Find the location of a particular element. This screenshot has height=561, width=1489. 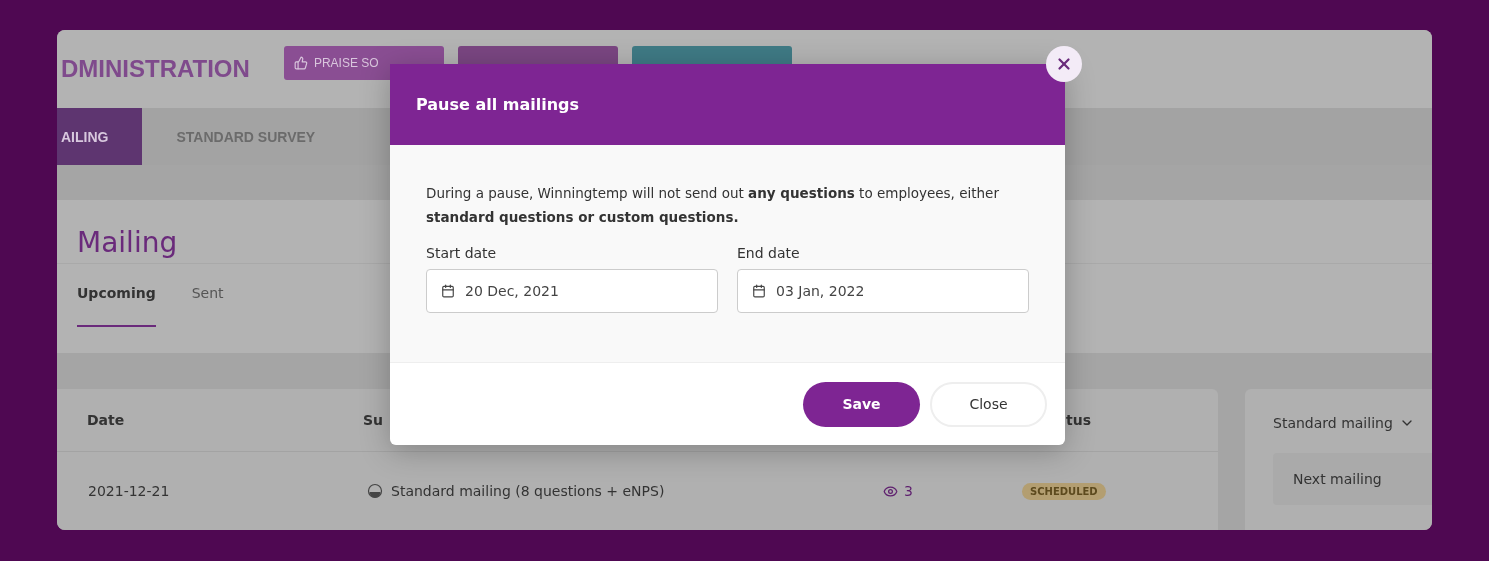

column-header: Date is located at coordinates (106, 420).